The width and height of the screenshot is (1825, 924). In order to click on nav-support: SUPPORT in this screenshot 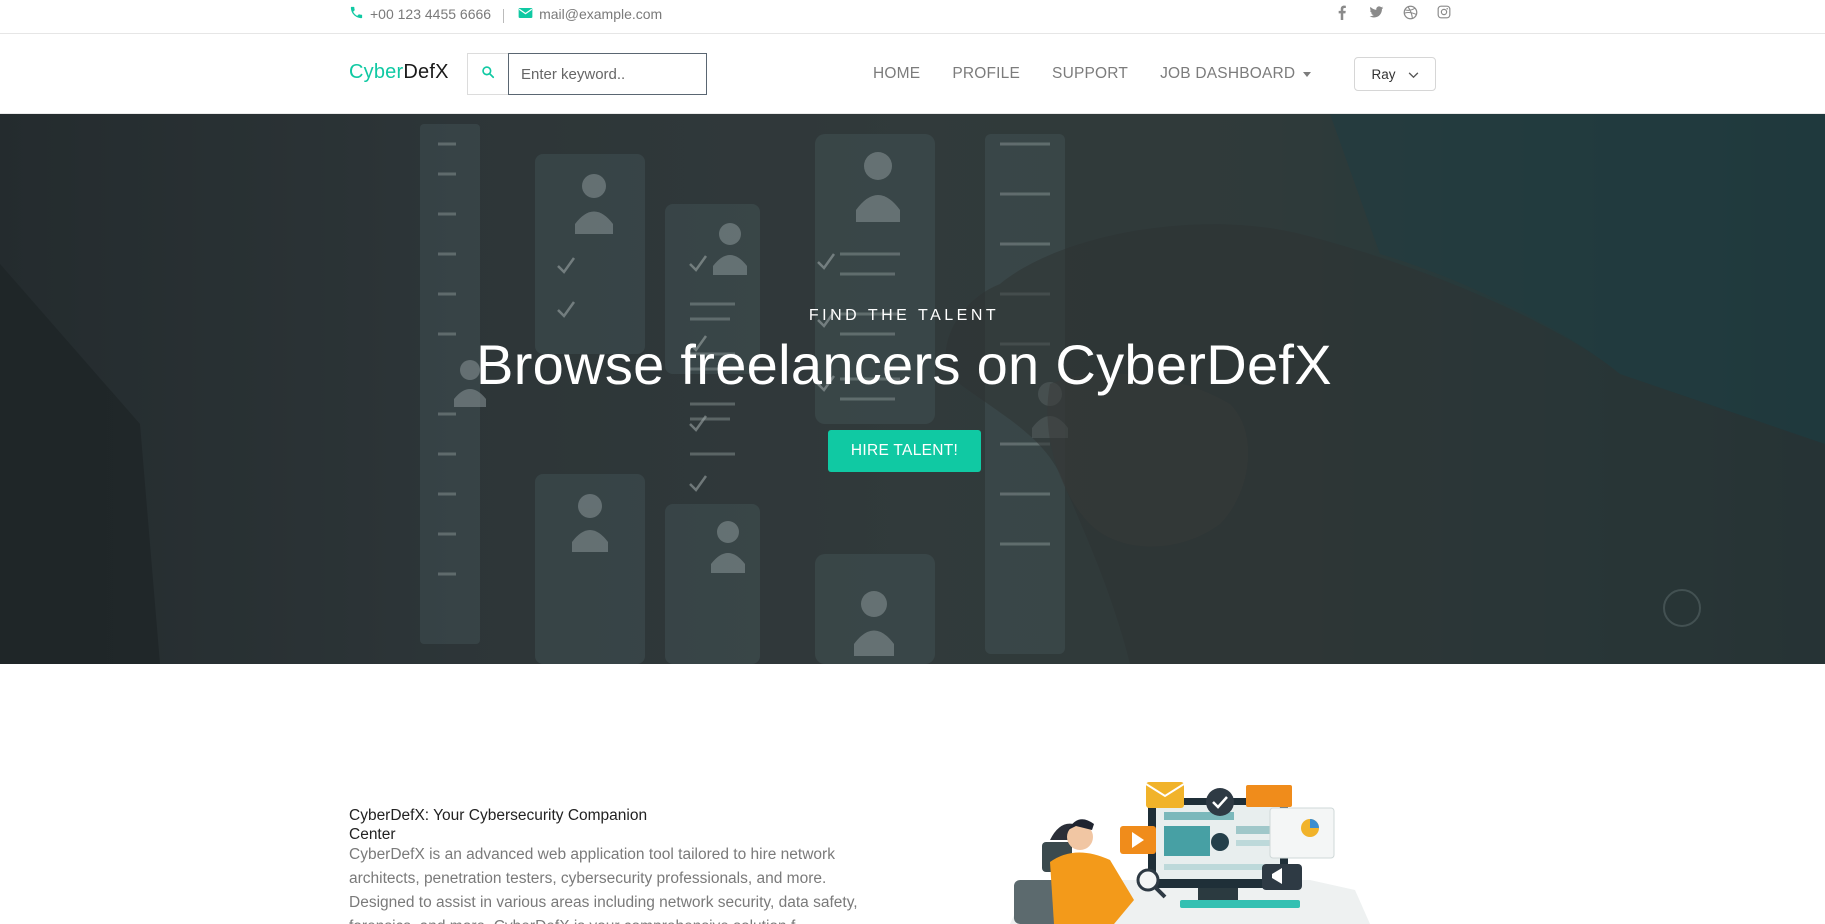, I will do `click(1090, 74)`.